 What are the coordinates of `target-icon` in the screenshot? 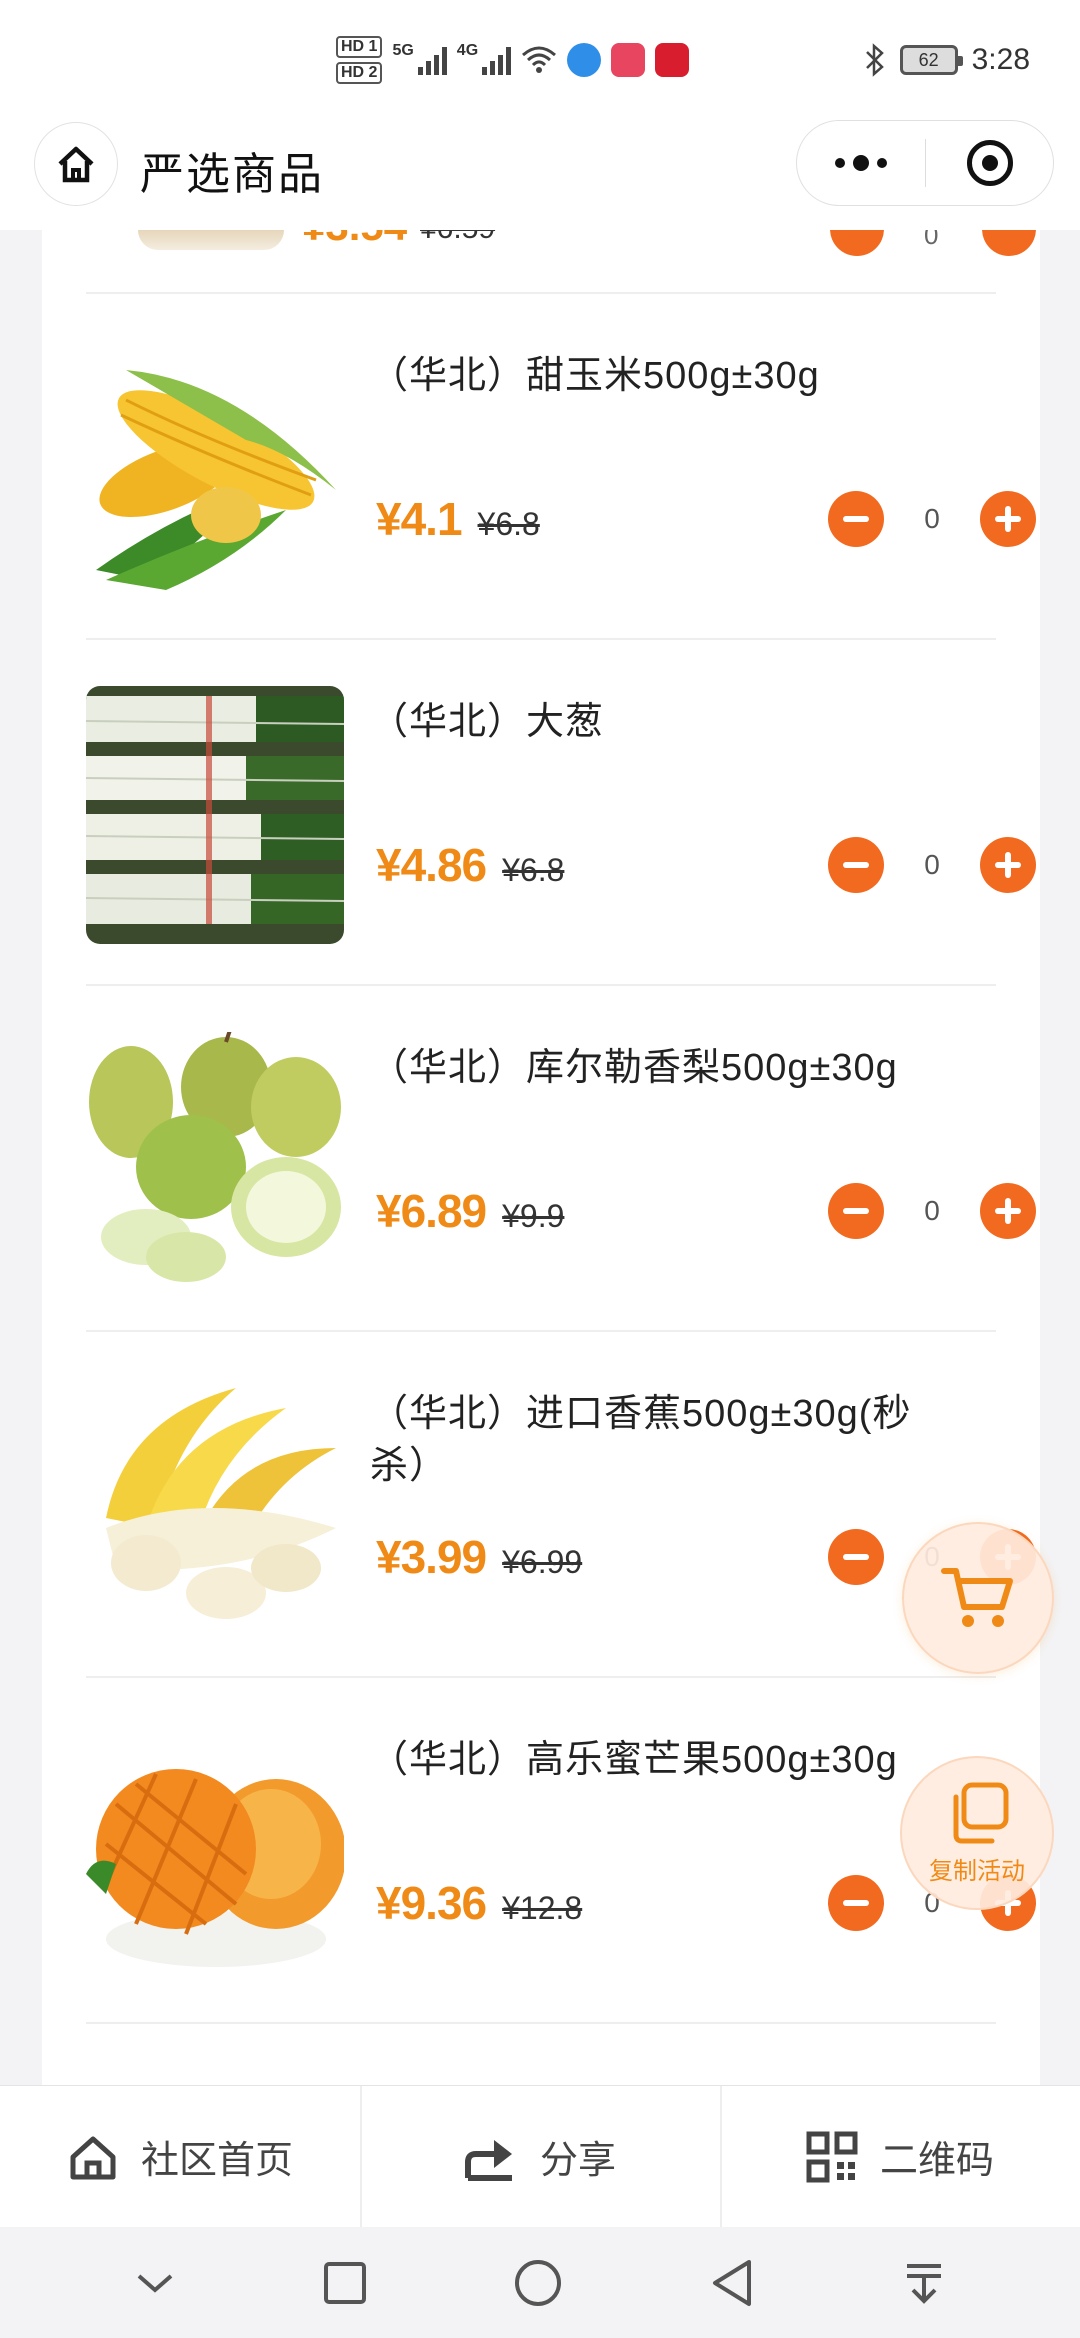 It's located at (989, 163).